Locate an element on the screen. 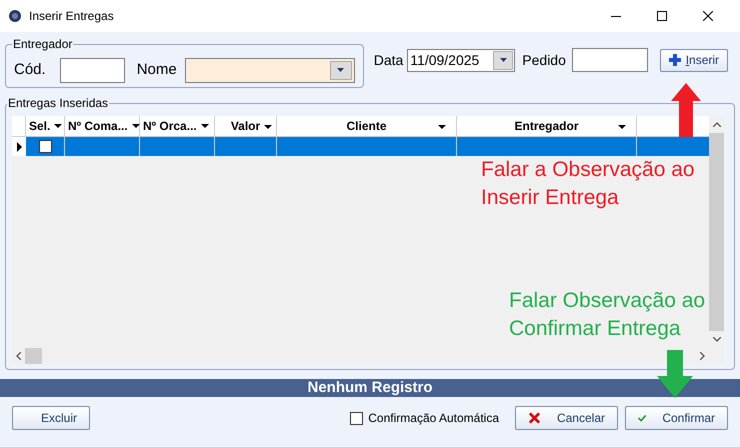 This screenshot has height=447, width=740. grid-row is located at coordinates (360, 146).